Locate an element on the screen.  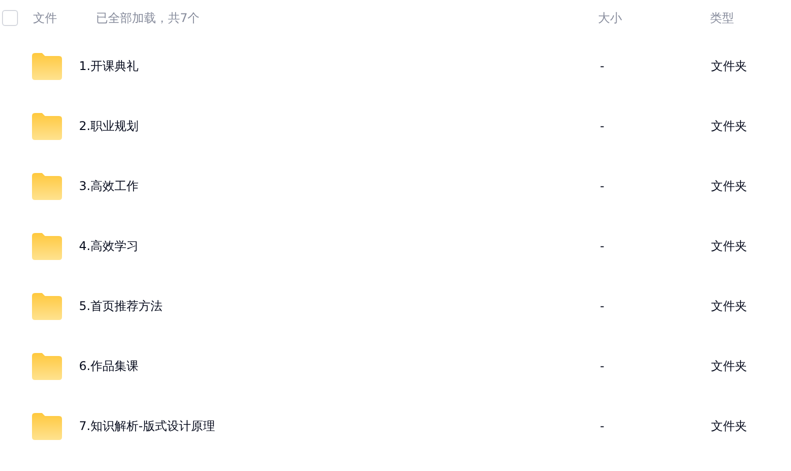
folder-name: 7.知识解析-版式设计原理 is located at coordinates (339, 426).